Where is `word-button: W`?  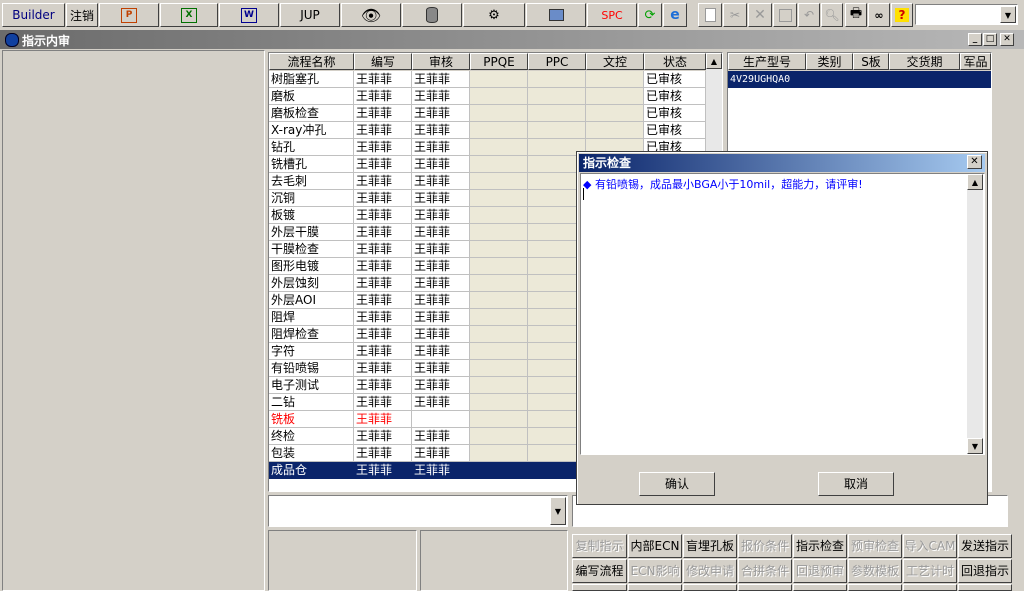 word-button: W is located at coordinates (249, 15).